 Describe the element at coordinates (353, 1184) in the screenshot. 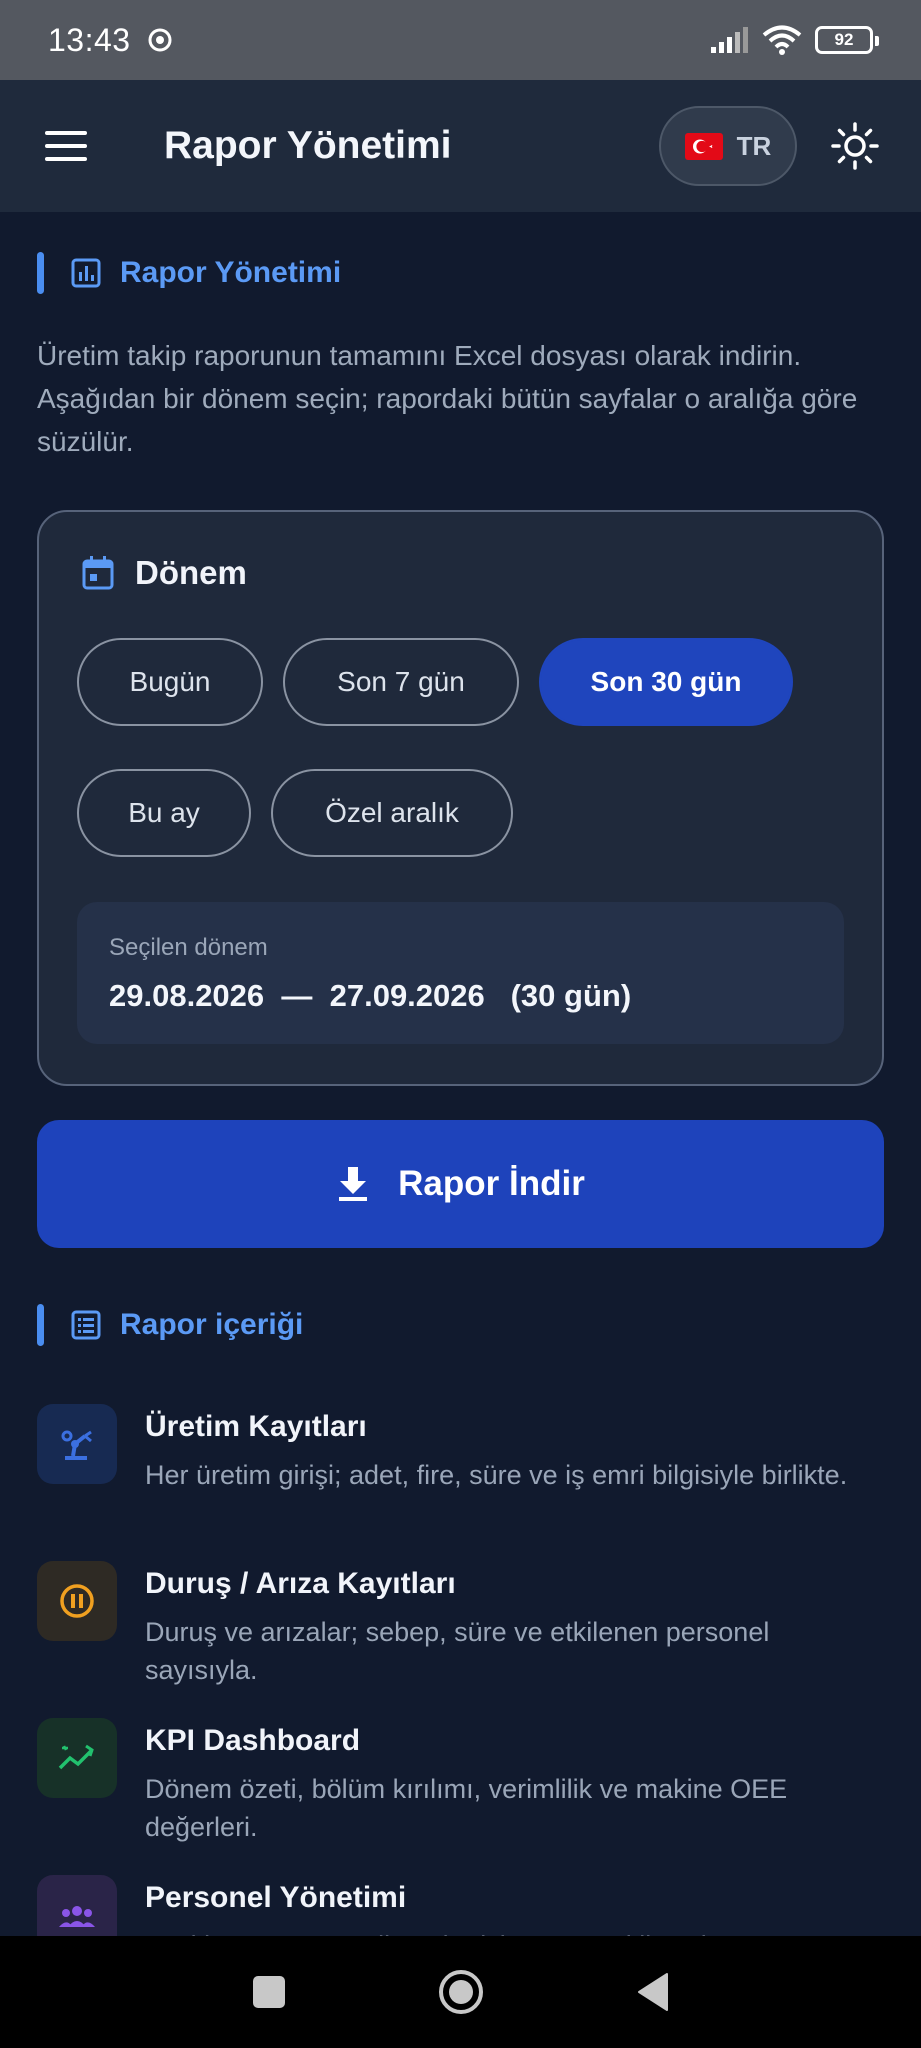

I see `download-icon` at that location.